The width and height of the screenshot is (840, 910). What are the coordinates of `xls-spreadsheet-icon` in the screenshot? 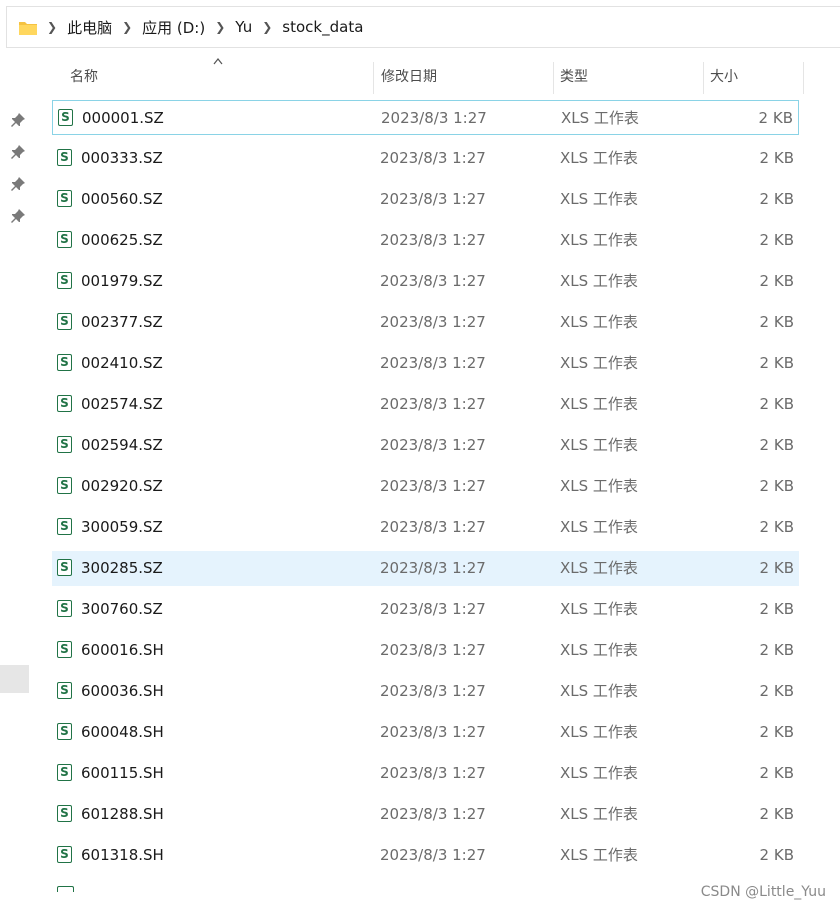 It's located at (65, 889).